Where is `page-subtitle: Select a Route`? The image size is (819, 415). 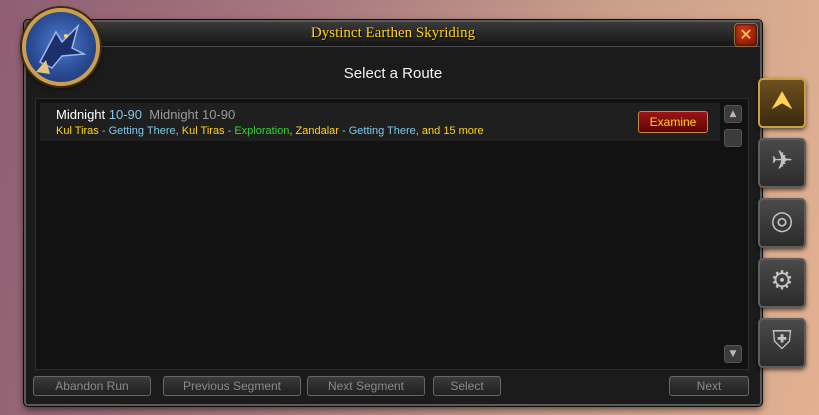
page-subtitle: Select a Route is located at coordinates (393, 73).